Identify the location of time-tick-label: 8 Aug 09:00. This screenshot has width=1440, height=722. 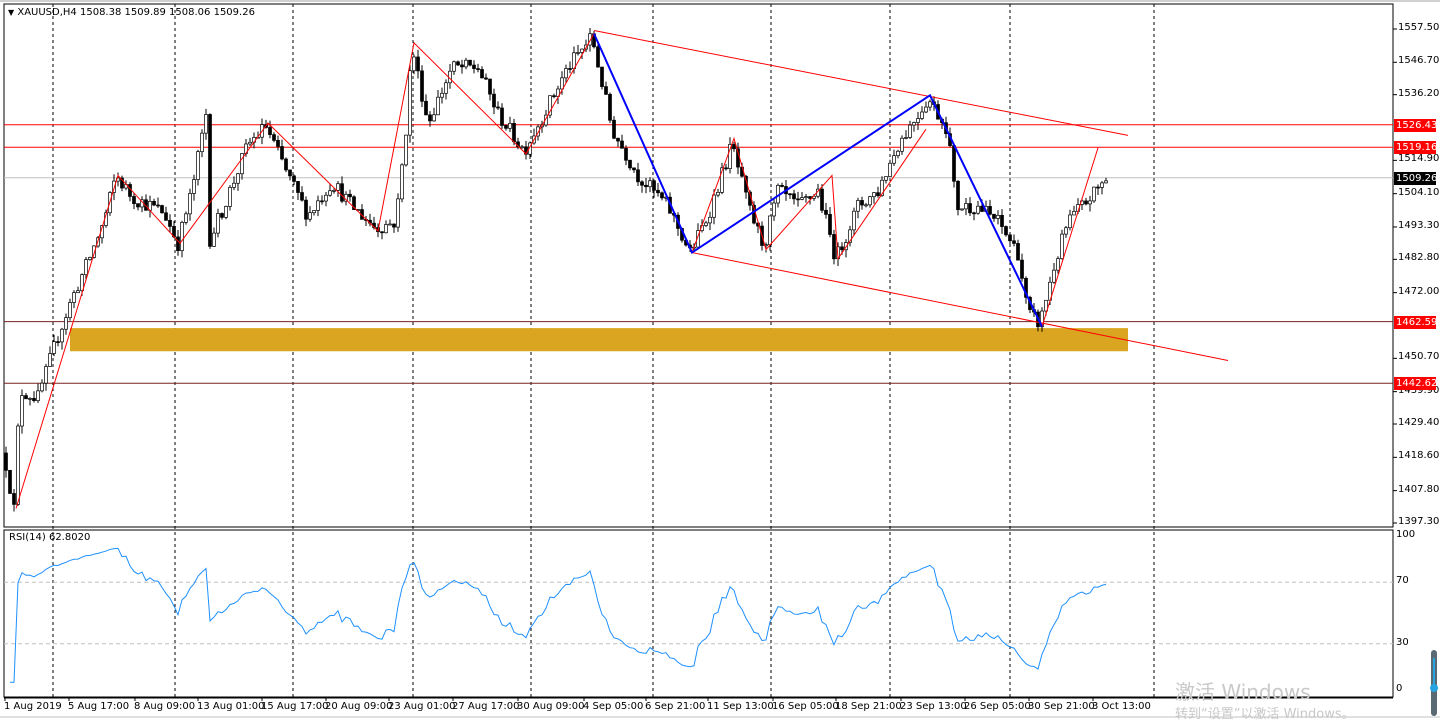
(165, 706).